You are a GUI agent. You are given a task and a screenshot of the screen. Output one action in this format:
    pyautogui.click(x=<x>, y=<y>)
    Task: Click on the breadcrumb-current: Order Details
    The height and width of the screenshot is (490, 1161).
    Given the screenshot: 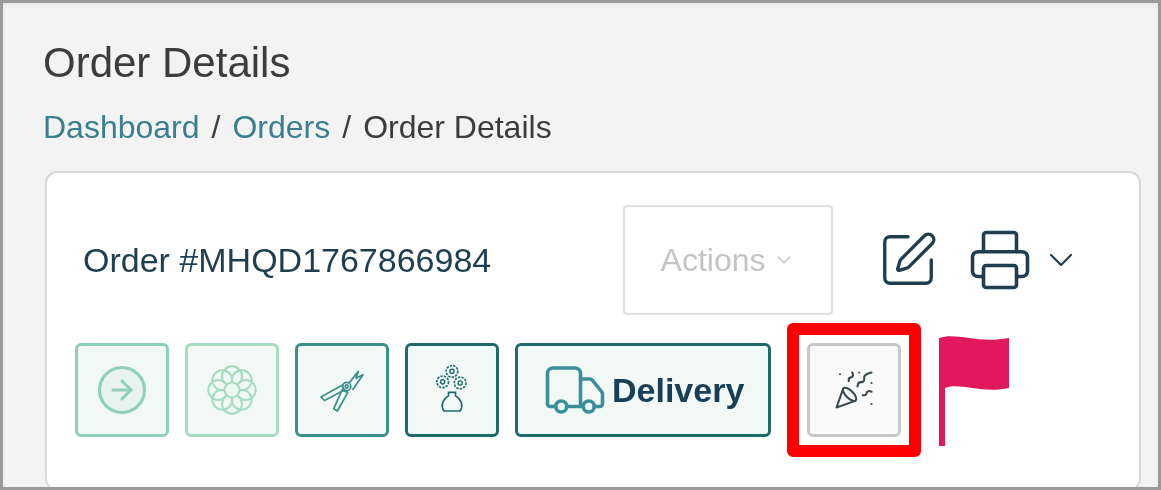 What is the action you would take?
    pyautogui.click(x=457, y=127)
    